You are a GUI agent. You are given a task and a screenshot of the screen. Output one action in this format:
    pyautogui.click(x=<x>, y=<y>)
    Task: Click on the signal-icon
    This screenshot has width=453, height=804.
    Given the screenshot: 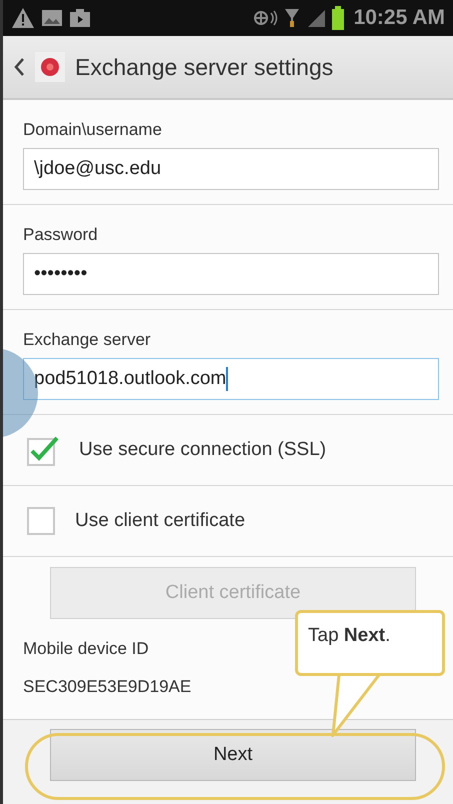 What is the action you would take?
    pyautogui.click(x=316, y=18)
    